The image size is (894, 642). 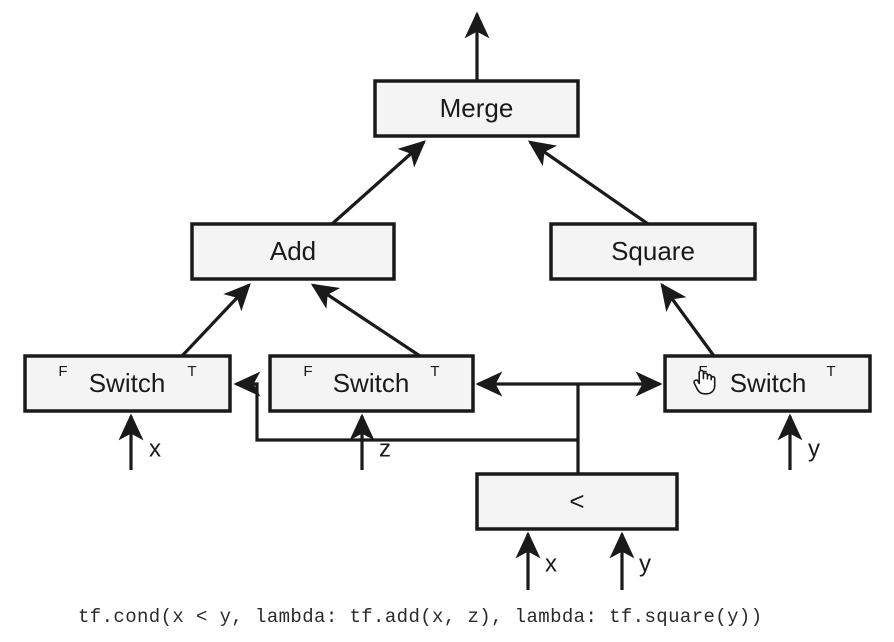 I want to click on node-less-than: <, so click(x=577, y=501).